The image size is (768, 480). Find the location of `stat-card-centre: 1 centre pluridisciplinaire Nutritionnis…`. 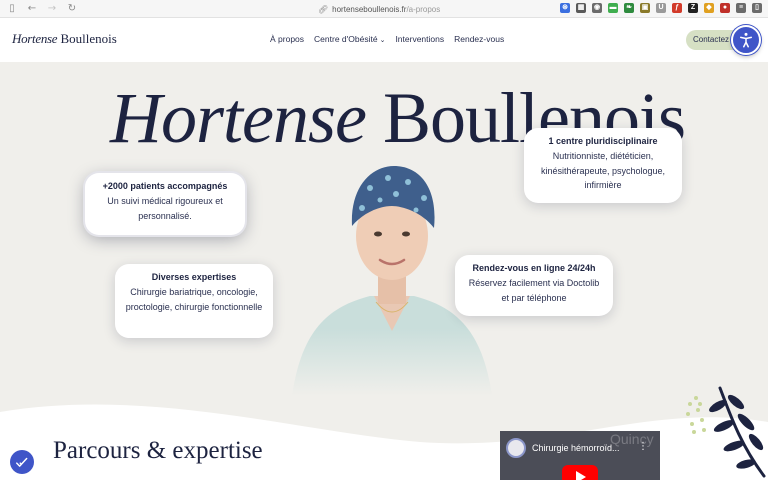

stat-card-centre: 1 centre pluridisciplinaire Nutritionnis… is located at coordinates (603, 165).